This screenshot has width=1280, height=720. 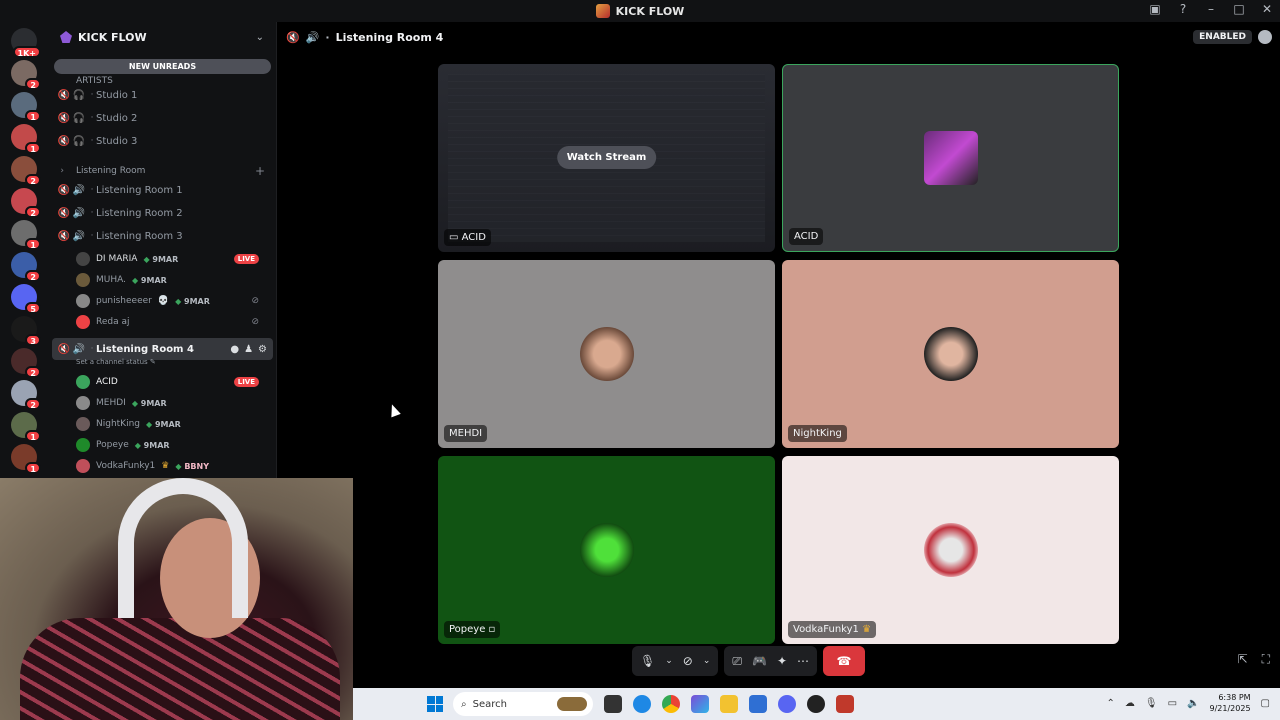 I want to click on view-controls: ⇱ ⛶, so click(x=1254, y=659).